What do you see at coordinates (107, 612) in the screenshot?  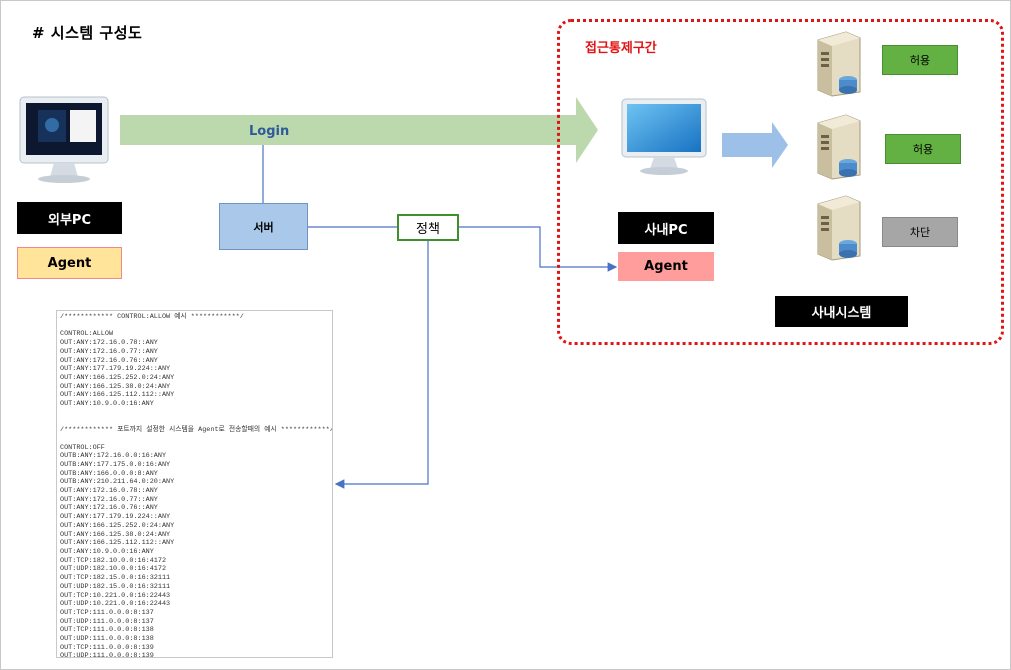 I see `policy-sample-line: OUT:TCP:111.0.0.0:8:137` at bounding box center [107, 612].